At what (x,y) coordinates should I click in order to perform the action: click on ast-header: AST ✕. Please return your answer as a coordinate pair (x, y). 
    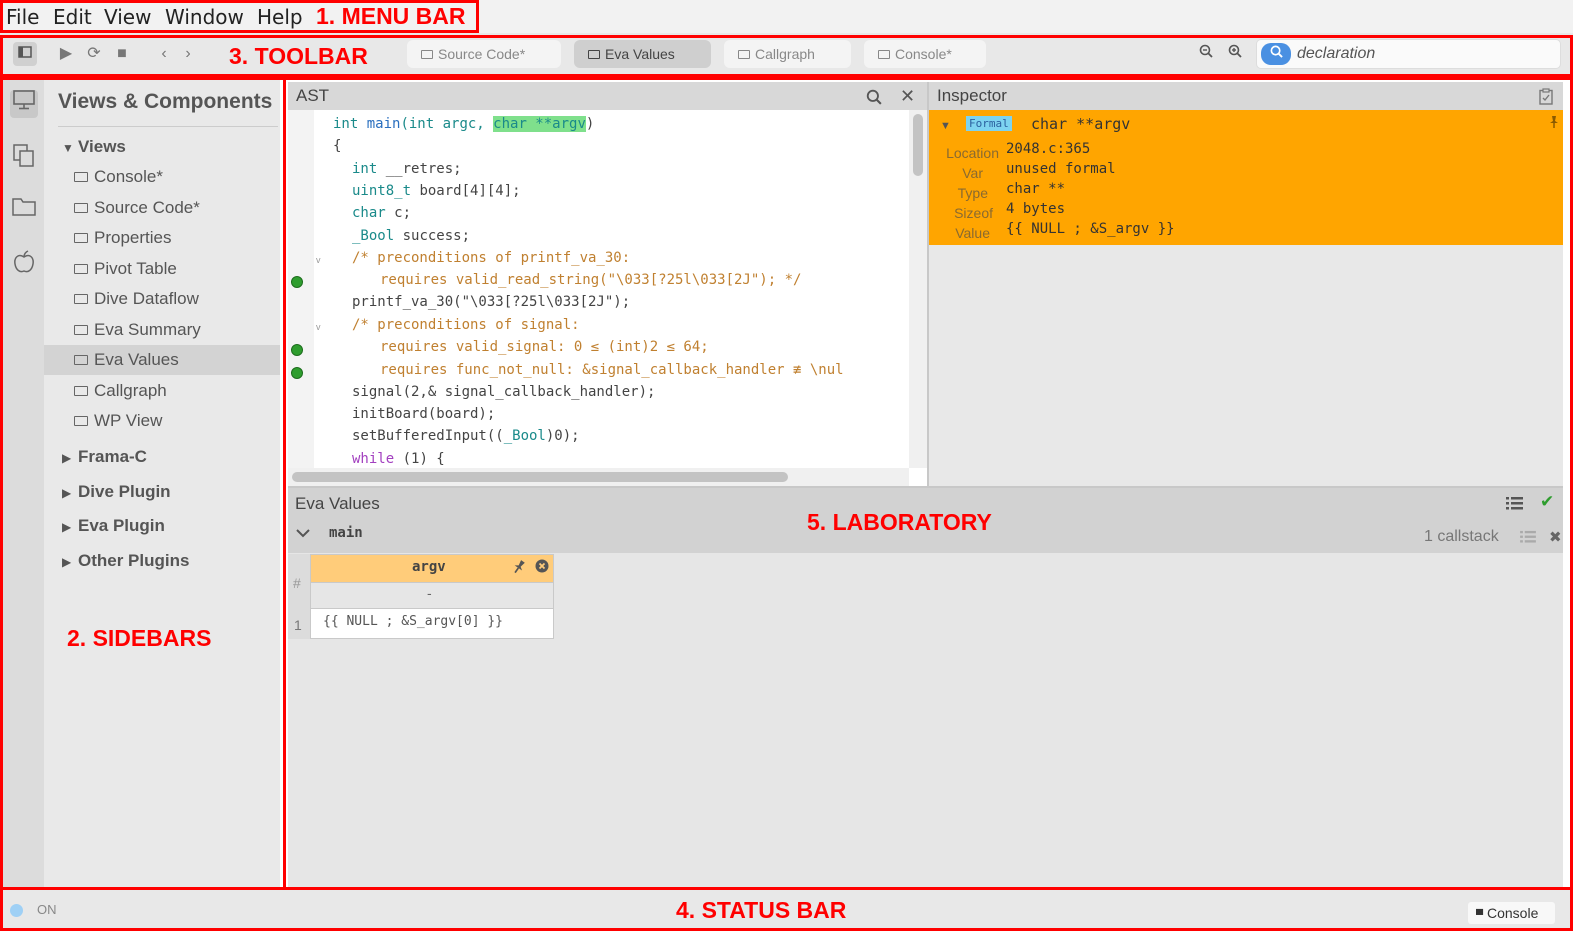
    Looking at the image, I should click on (607, 96).